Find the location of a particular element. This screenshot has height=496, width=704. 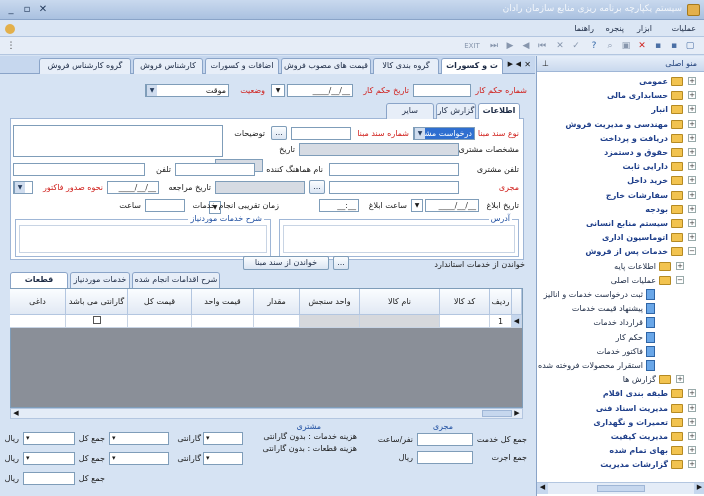

tab-approved-prices: قیمت های مصوب فروش is located at coordinates (326, 66).